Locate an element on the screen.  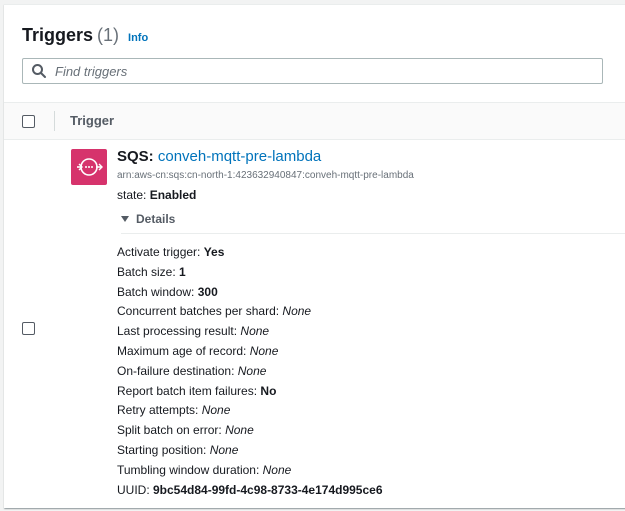
property-value: 9bc54d84-99fd-4c98-8733-4e174d995ce6 is located at coordinates (268, 489).